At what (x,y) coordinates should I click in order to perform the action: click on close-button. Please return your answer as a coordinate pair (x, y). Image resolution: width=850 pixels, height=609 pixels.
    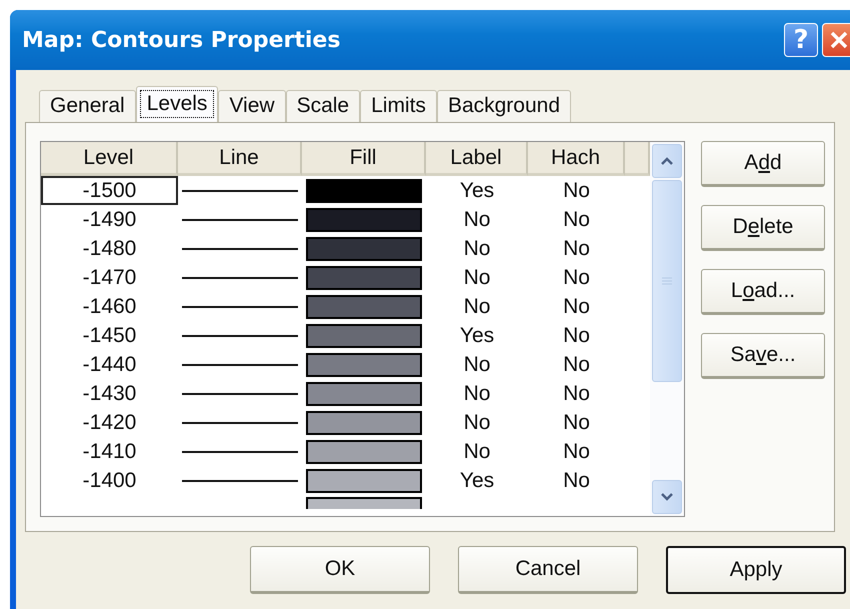
    Looking at the image, I should click on (836, 40).